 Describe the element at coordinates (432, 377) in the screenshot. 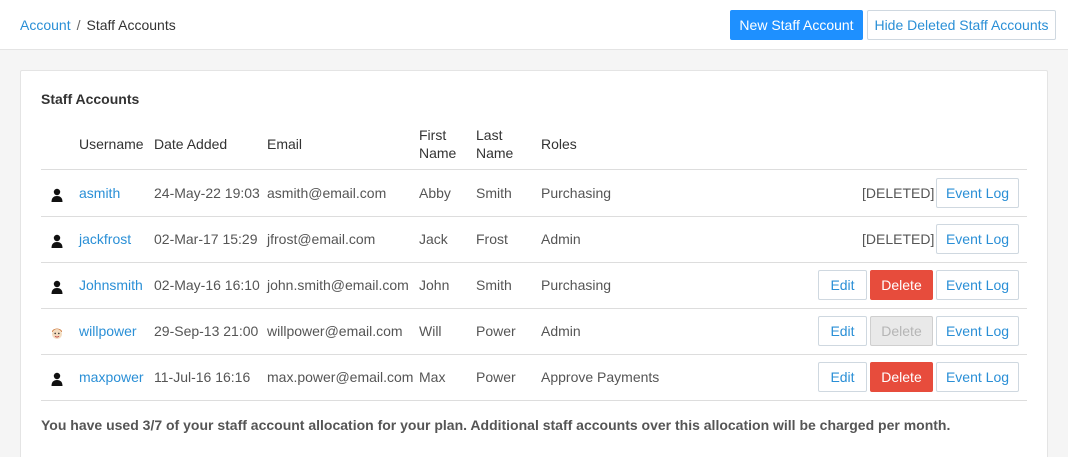

I see `first-name-cell: Max` at that location.